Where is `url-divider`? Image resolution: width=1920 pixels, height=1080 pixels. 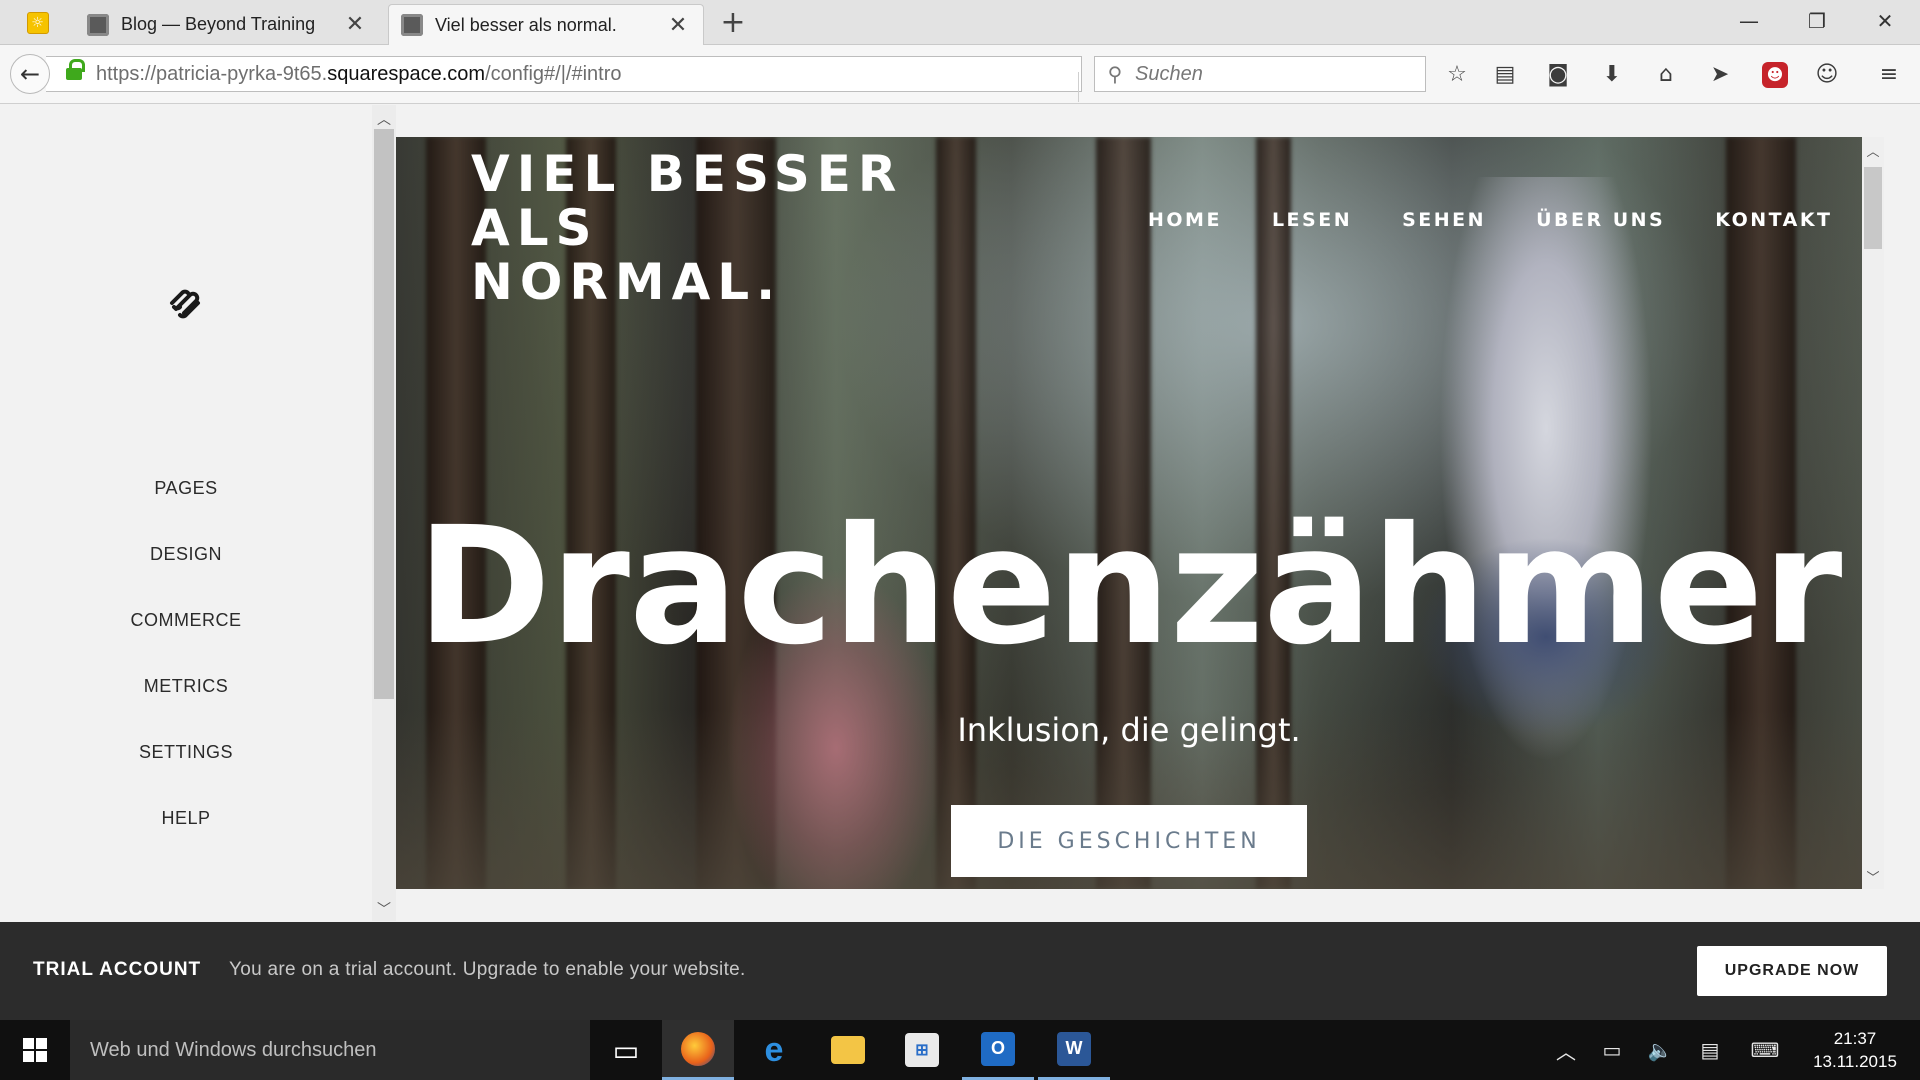 url-divider is located at coordinates (1078, 87).